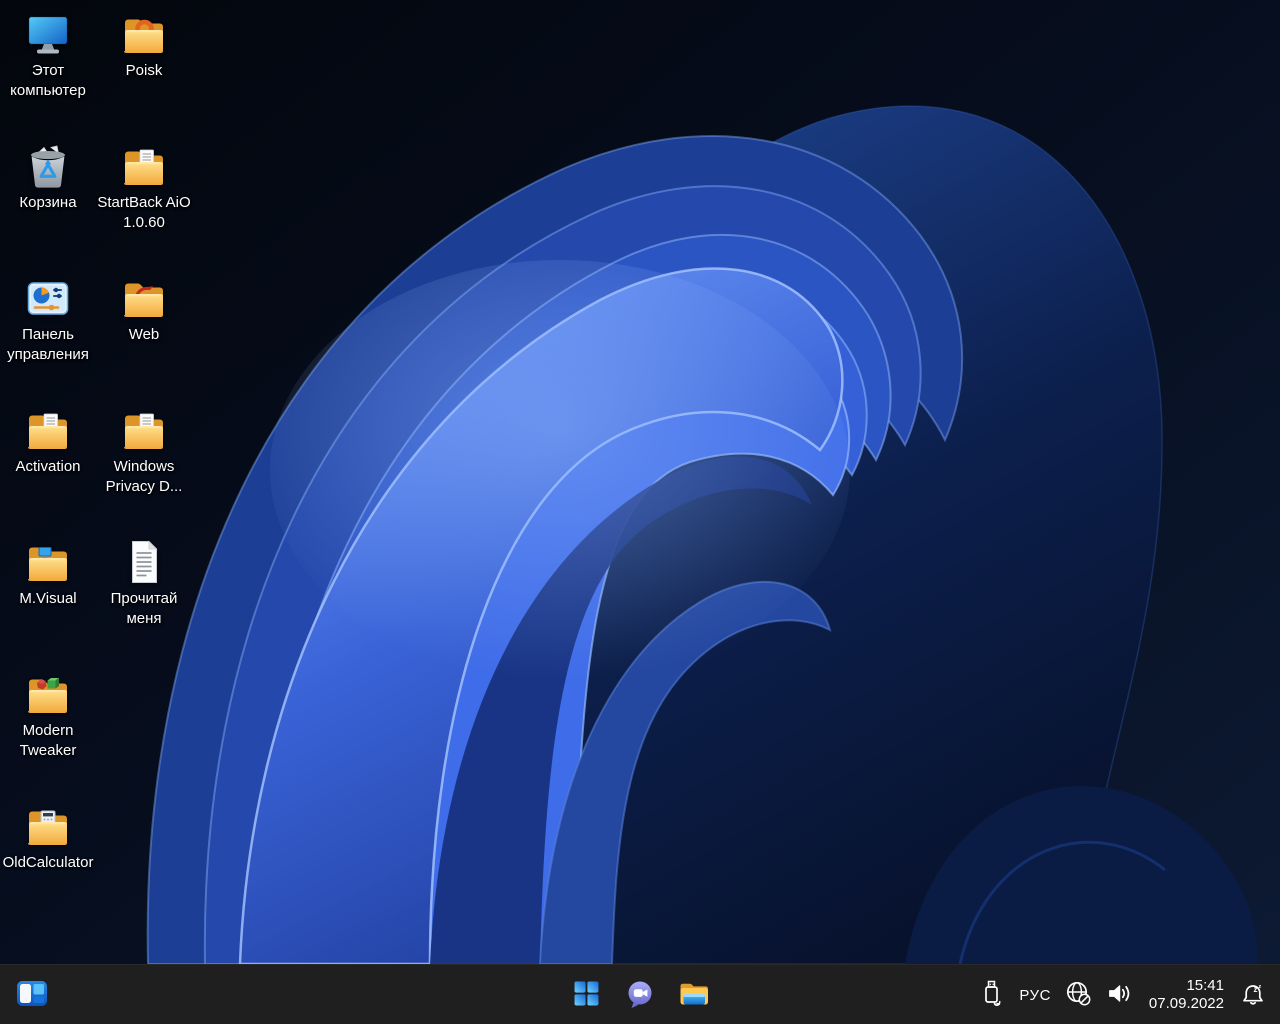 This screenshot has height=1024, width=1280. I want to click on desktop-icon-label: Activation, so click(48, 466).